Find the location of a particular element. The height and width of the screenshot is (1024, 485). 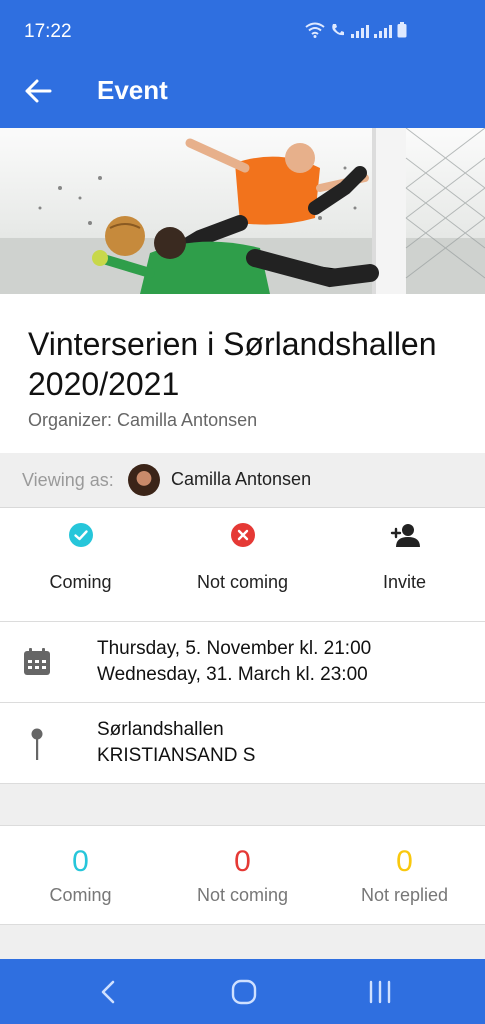

battery-icon is located at coordinates (402, 30).